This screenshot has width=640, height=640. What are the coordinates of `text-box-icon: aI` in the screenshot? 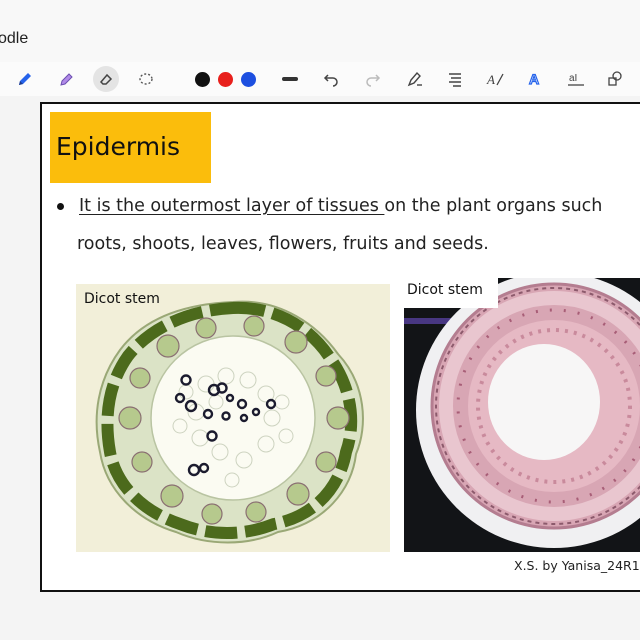 It's located at (576, 79).